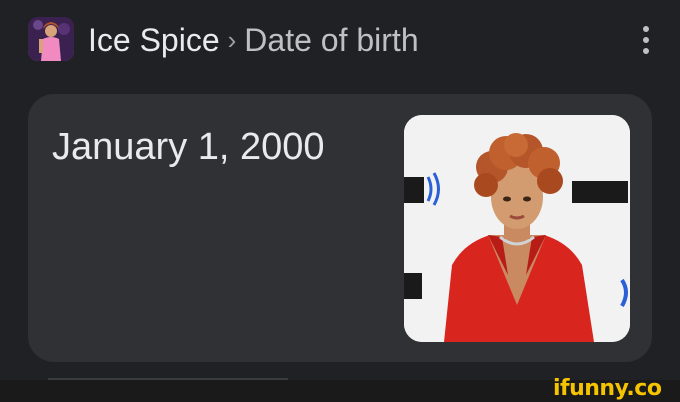 The image size is (680, 402). I want to click on attribute-name: Date of birth, so click(331, 39).